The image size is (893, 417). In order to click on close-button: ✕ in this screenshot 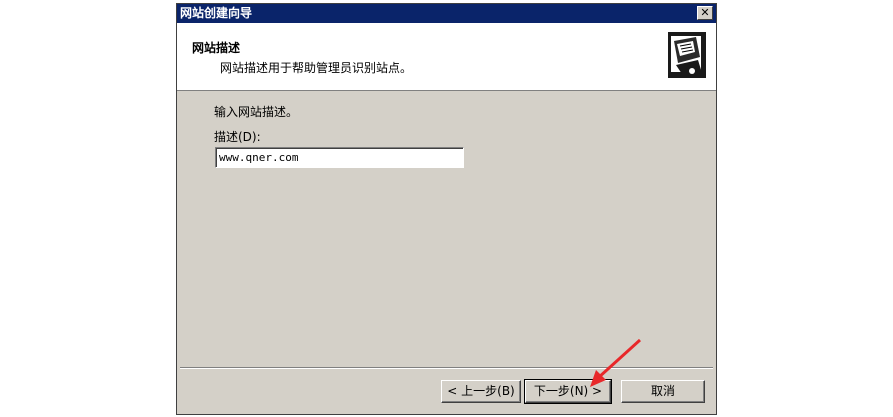, I will do `click(705, 13)`.